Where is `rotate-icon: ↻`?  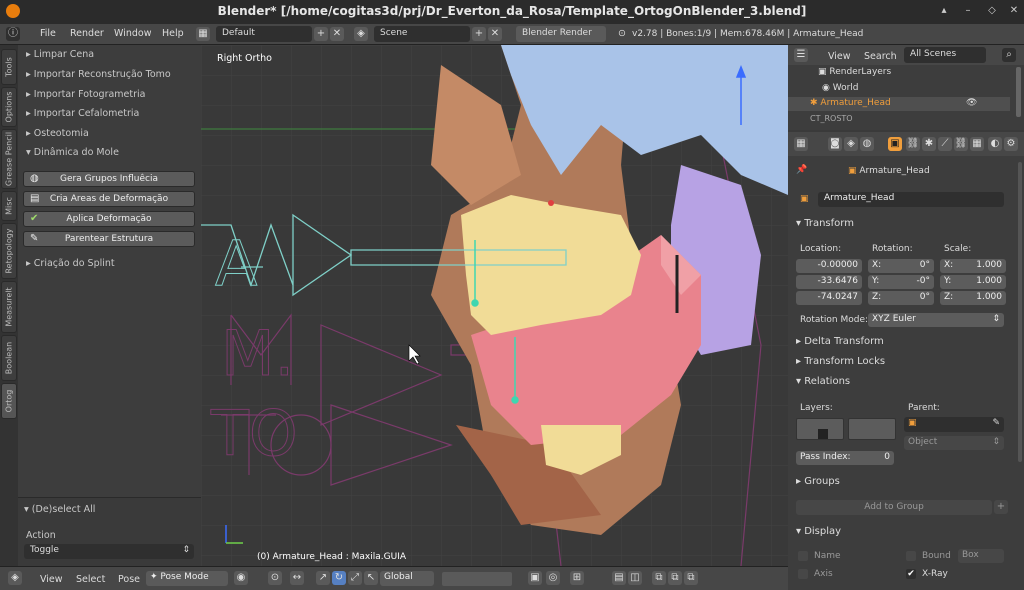 rotate-icon: ↻ is located at coordinates (339, 578).